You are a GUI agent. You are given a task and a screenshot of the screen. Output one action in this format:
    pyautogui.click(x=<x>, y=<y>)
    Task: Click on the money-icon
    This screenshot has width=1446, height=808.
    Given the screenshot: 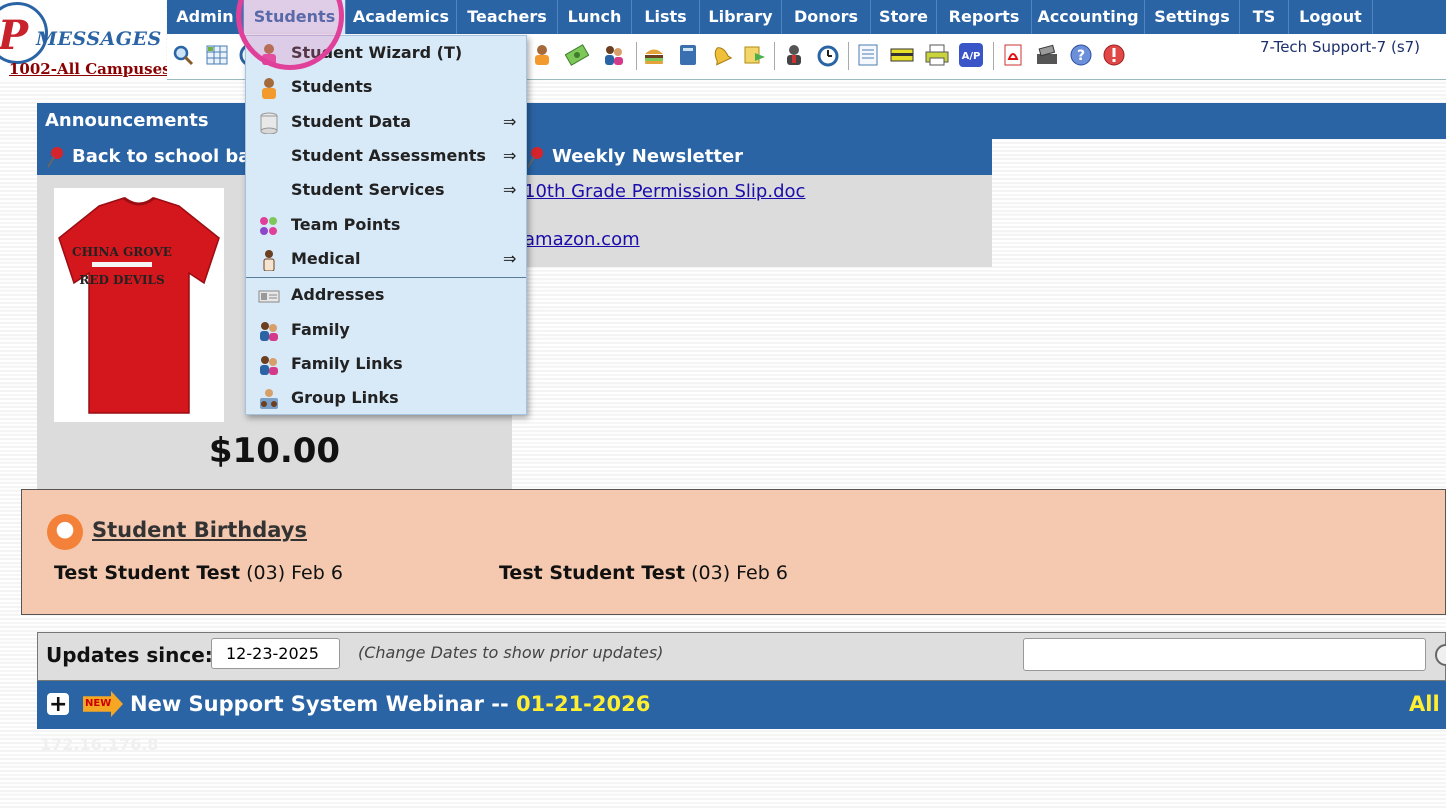 What is the action you would take?
    pyautogui.click(x=577, y=55)
    